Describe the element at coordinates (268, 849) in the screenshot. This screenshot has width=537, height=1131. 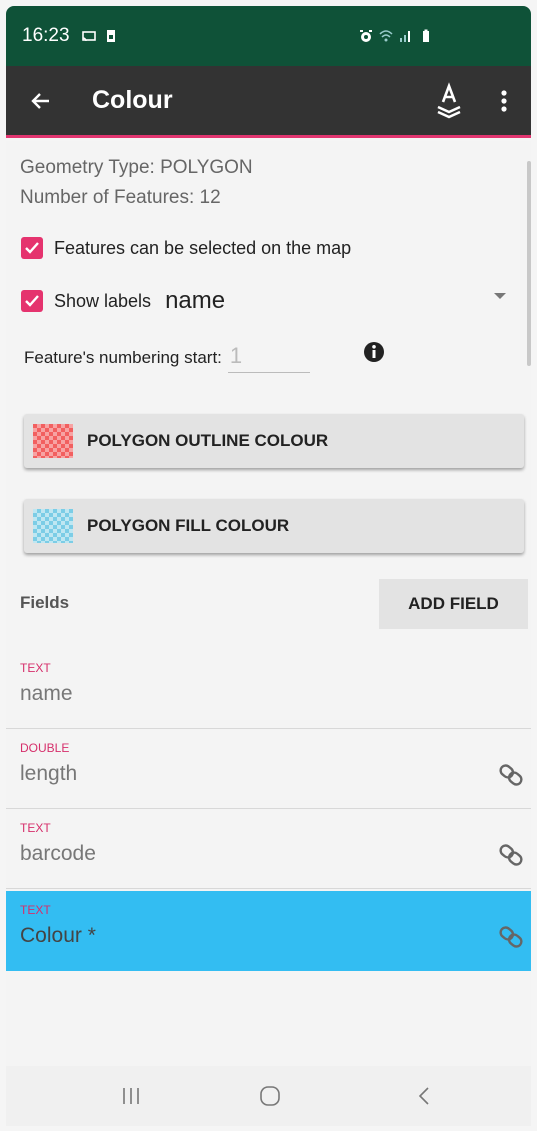
I see `field-row: TEXT barcode` at that location.